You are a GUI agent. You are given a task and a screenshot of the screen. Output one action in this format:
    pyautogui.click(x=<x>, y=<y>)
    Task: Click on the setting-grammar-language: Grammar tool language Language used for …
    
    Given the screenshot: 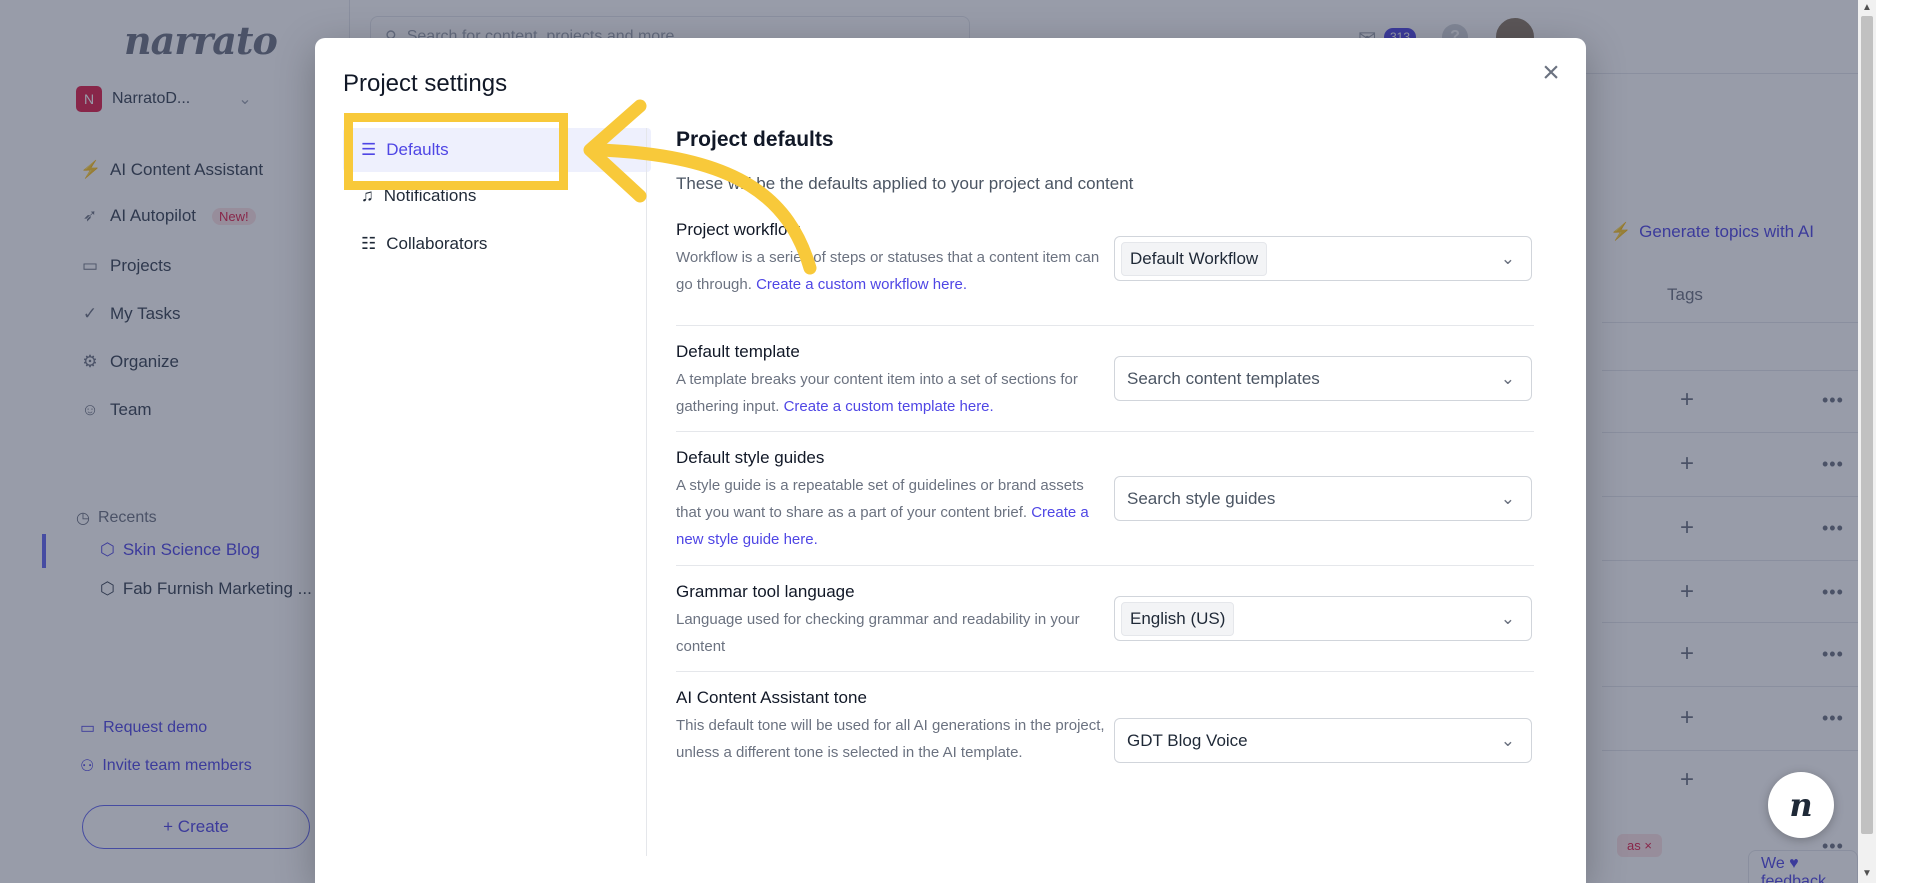 What is the action you would take?
    pyautogui.click(x=1105, y=619)
    